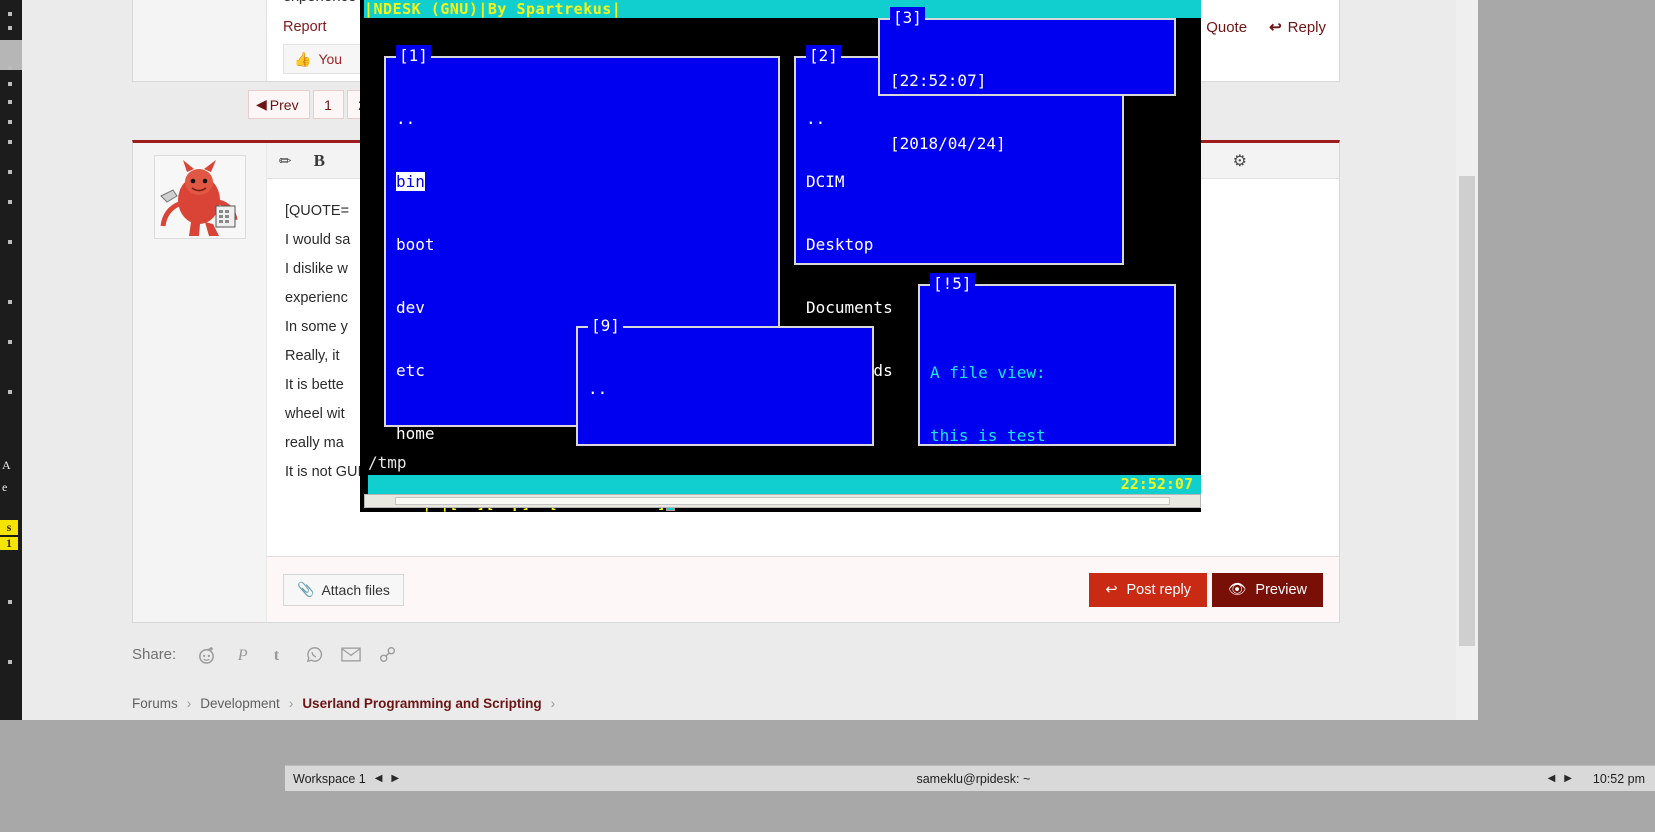 The height and width of the screenshot is (832, 1655). I want to click on terminal-status-bar: |5|[12][tmp] [b:BeON-Menu] 22:52:07, so click(784, 493).